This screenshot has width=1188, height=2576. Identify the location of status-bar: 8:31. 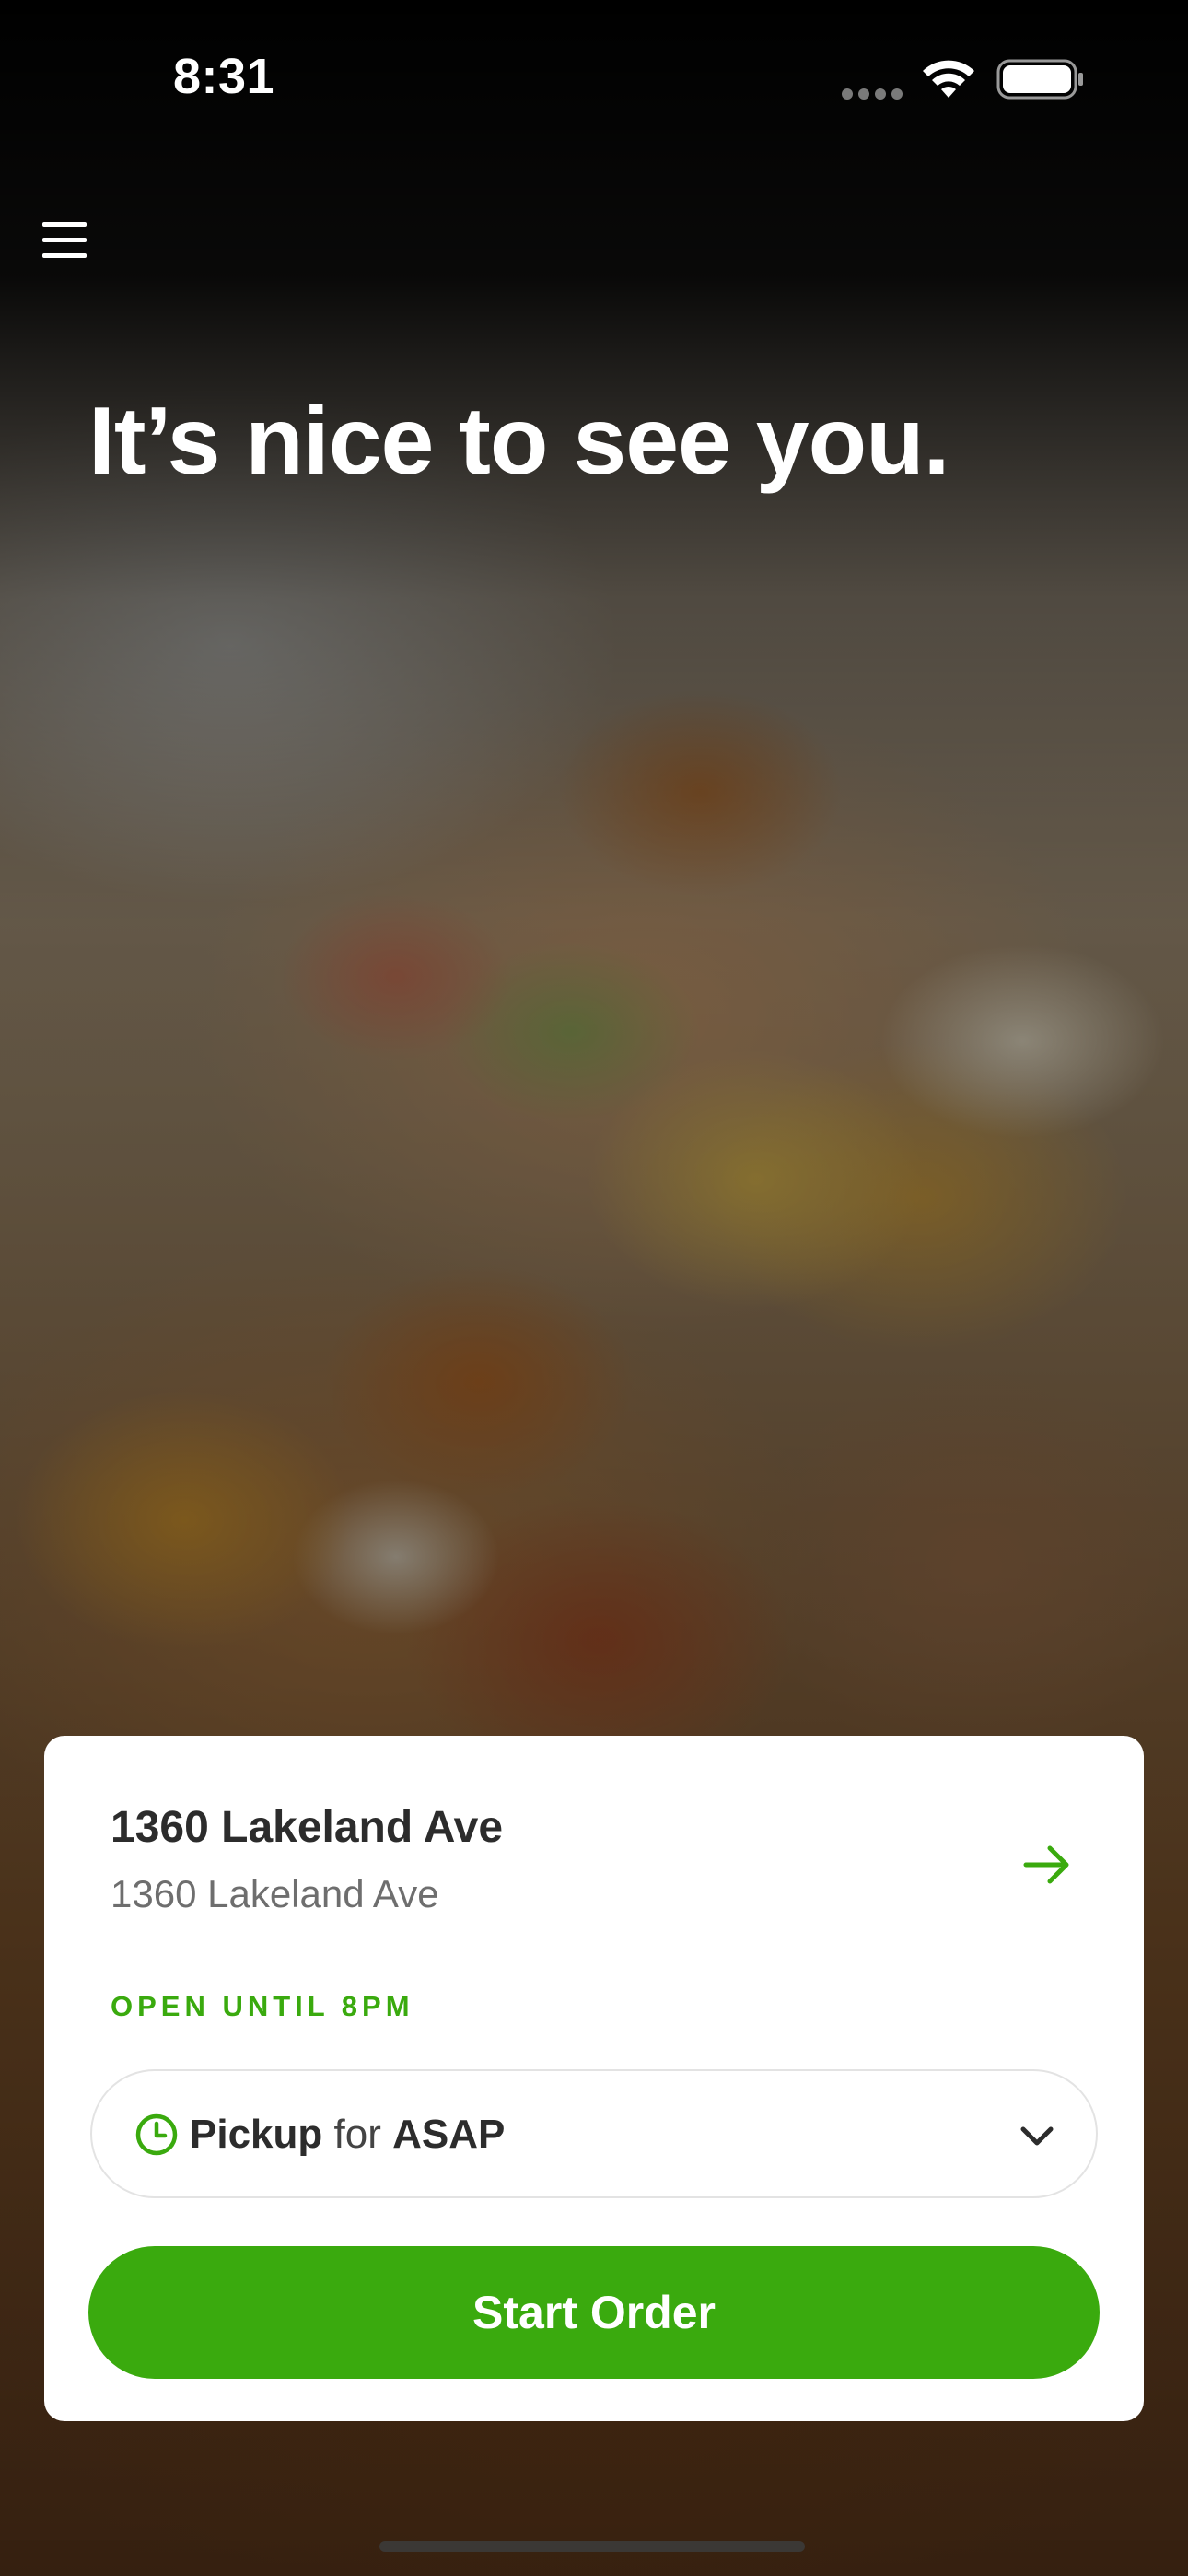
(594, 78).